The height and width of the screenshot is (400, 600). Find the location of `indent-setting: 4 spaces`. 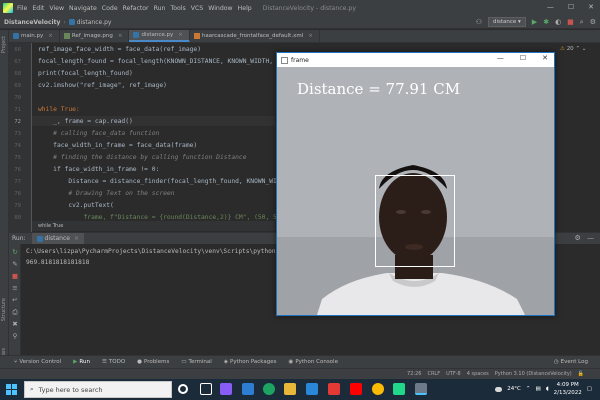

indent-setting: 4 spaces is located at coordinates (478, 374).